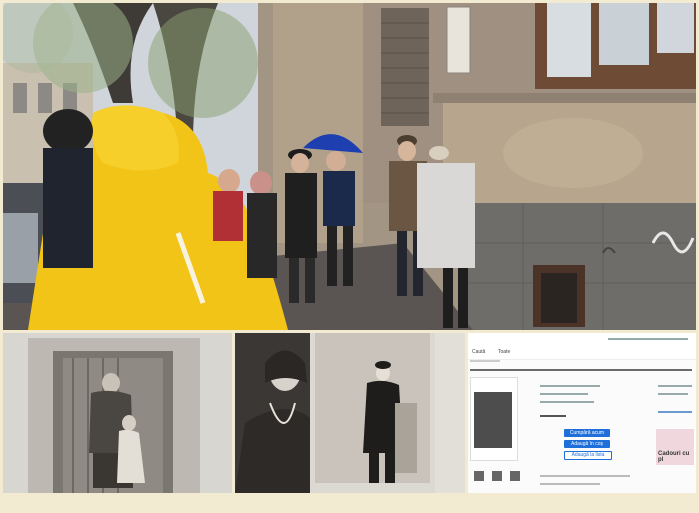  Describe the element at coordinates (585, 476) in the screenshot. I see `shipping-info` at that location.